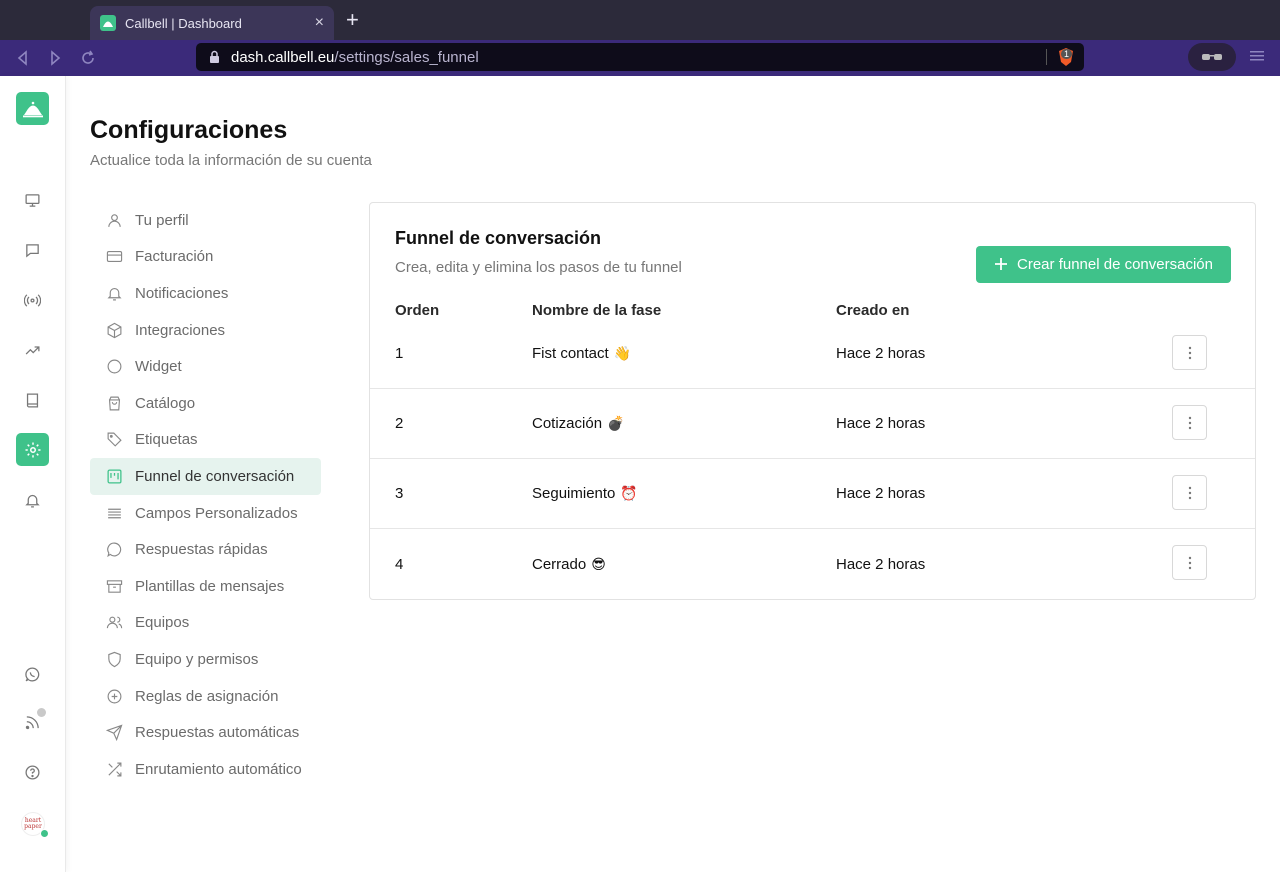 The width and height of the screenshot is (1280, 872). What do you see at coordinates (114, 403) in the screenshot?
I see `shopping-bag-icon` at bounding box center [114, 403].